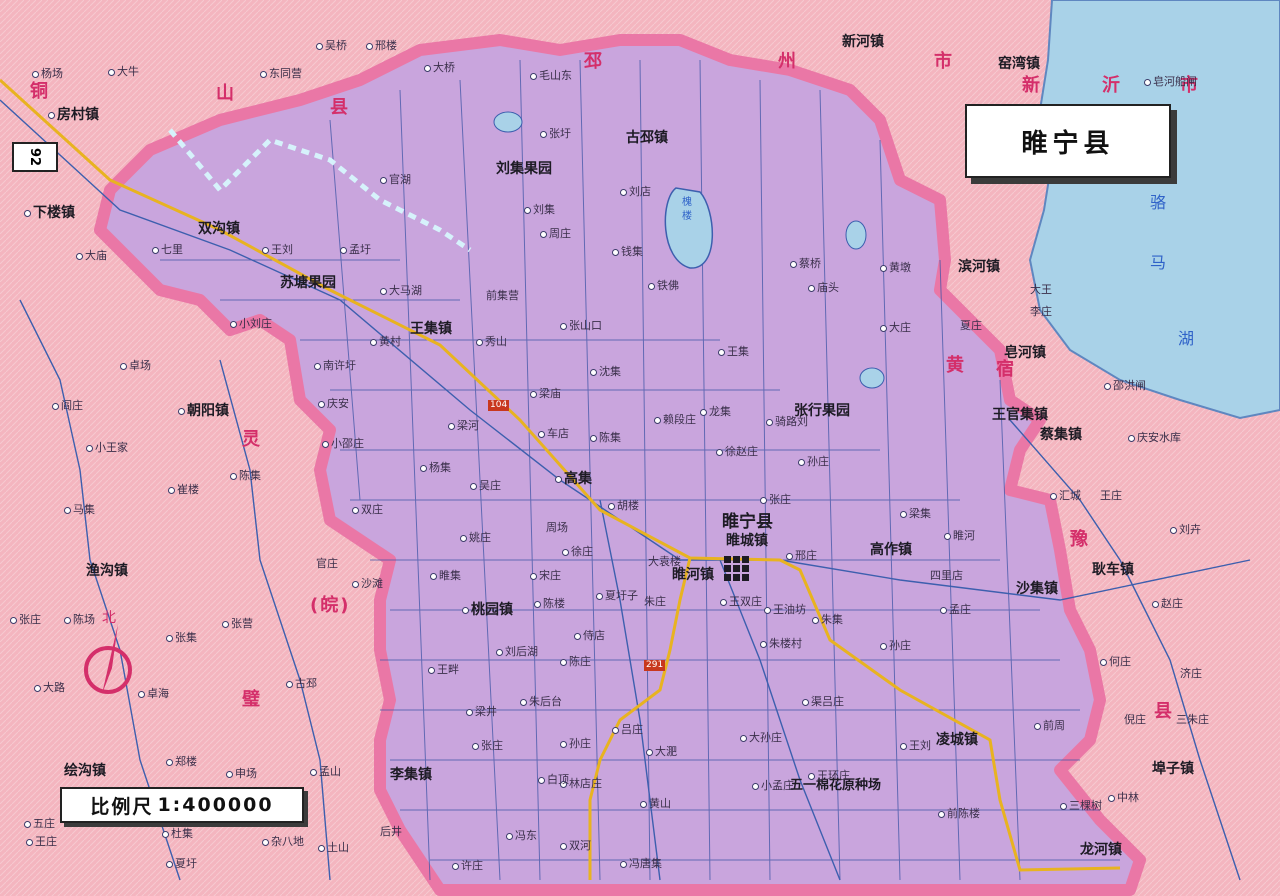 This screenshot has height=896, width=1280. Describe the element at coordinates (277, 250) in the screenshot. I see `place-label: 王刘` at that location.